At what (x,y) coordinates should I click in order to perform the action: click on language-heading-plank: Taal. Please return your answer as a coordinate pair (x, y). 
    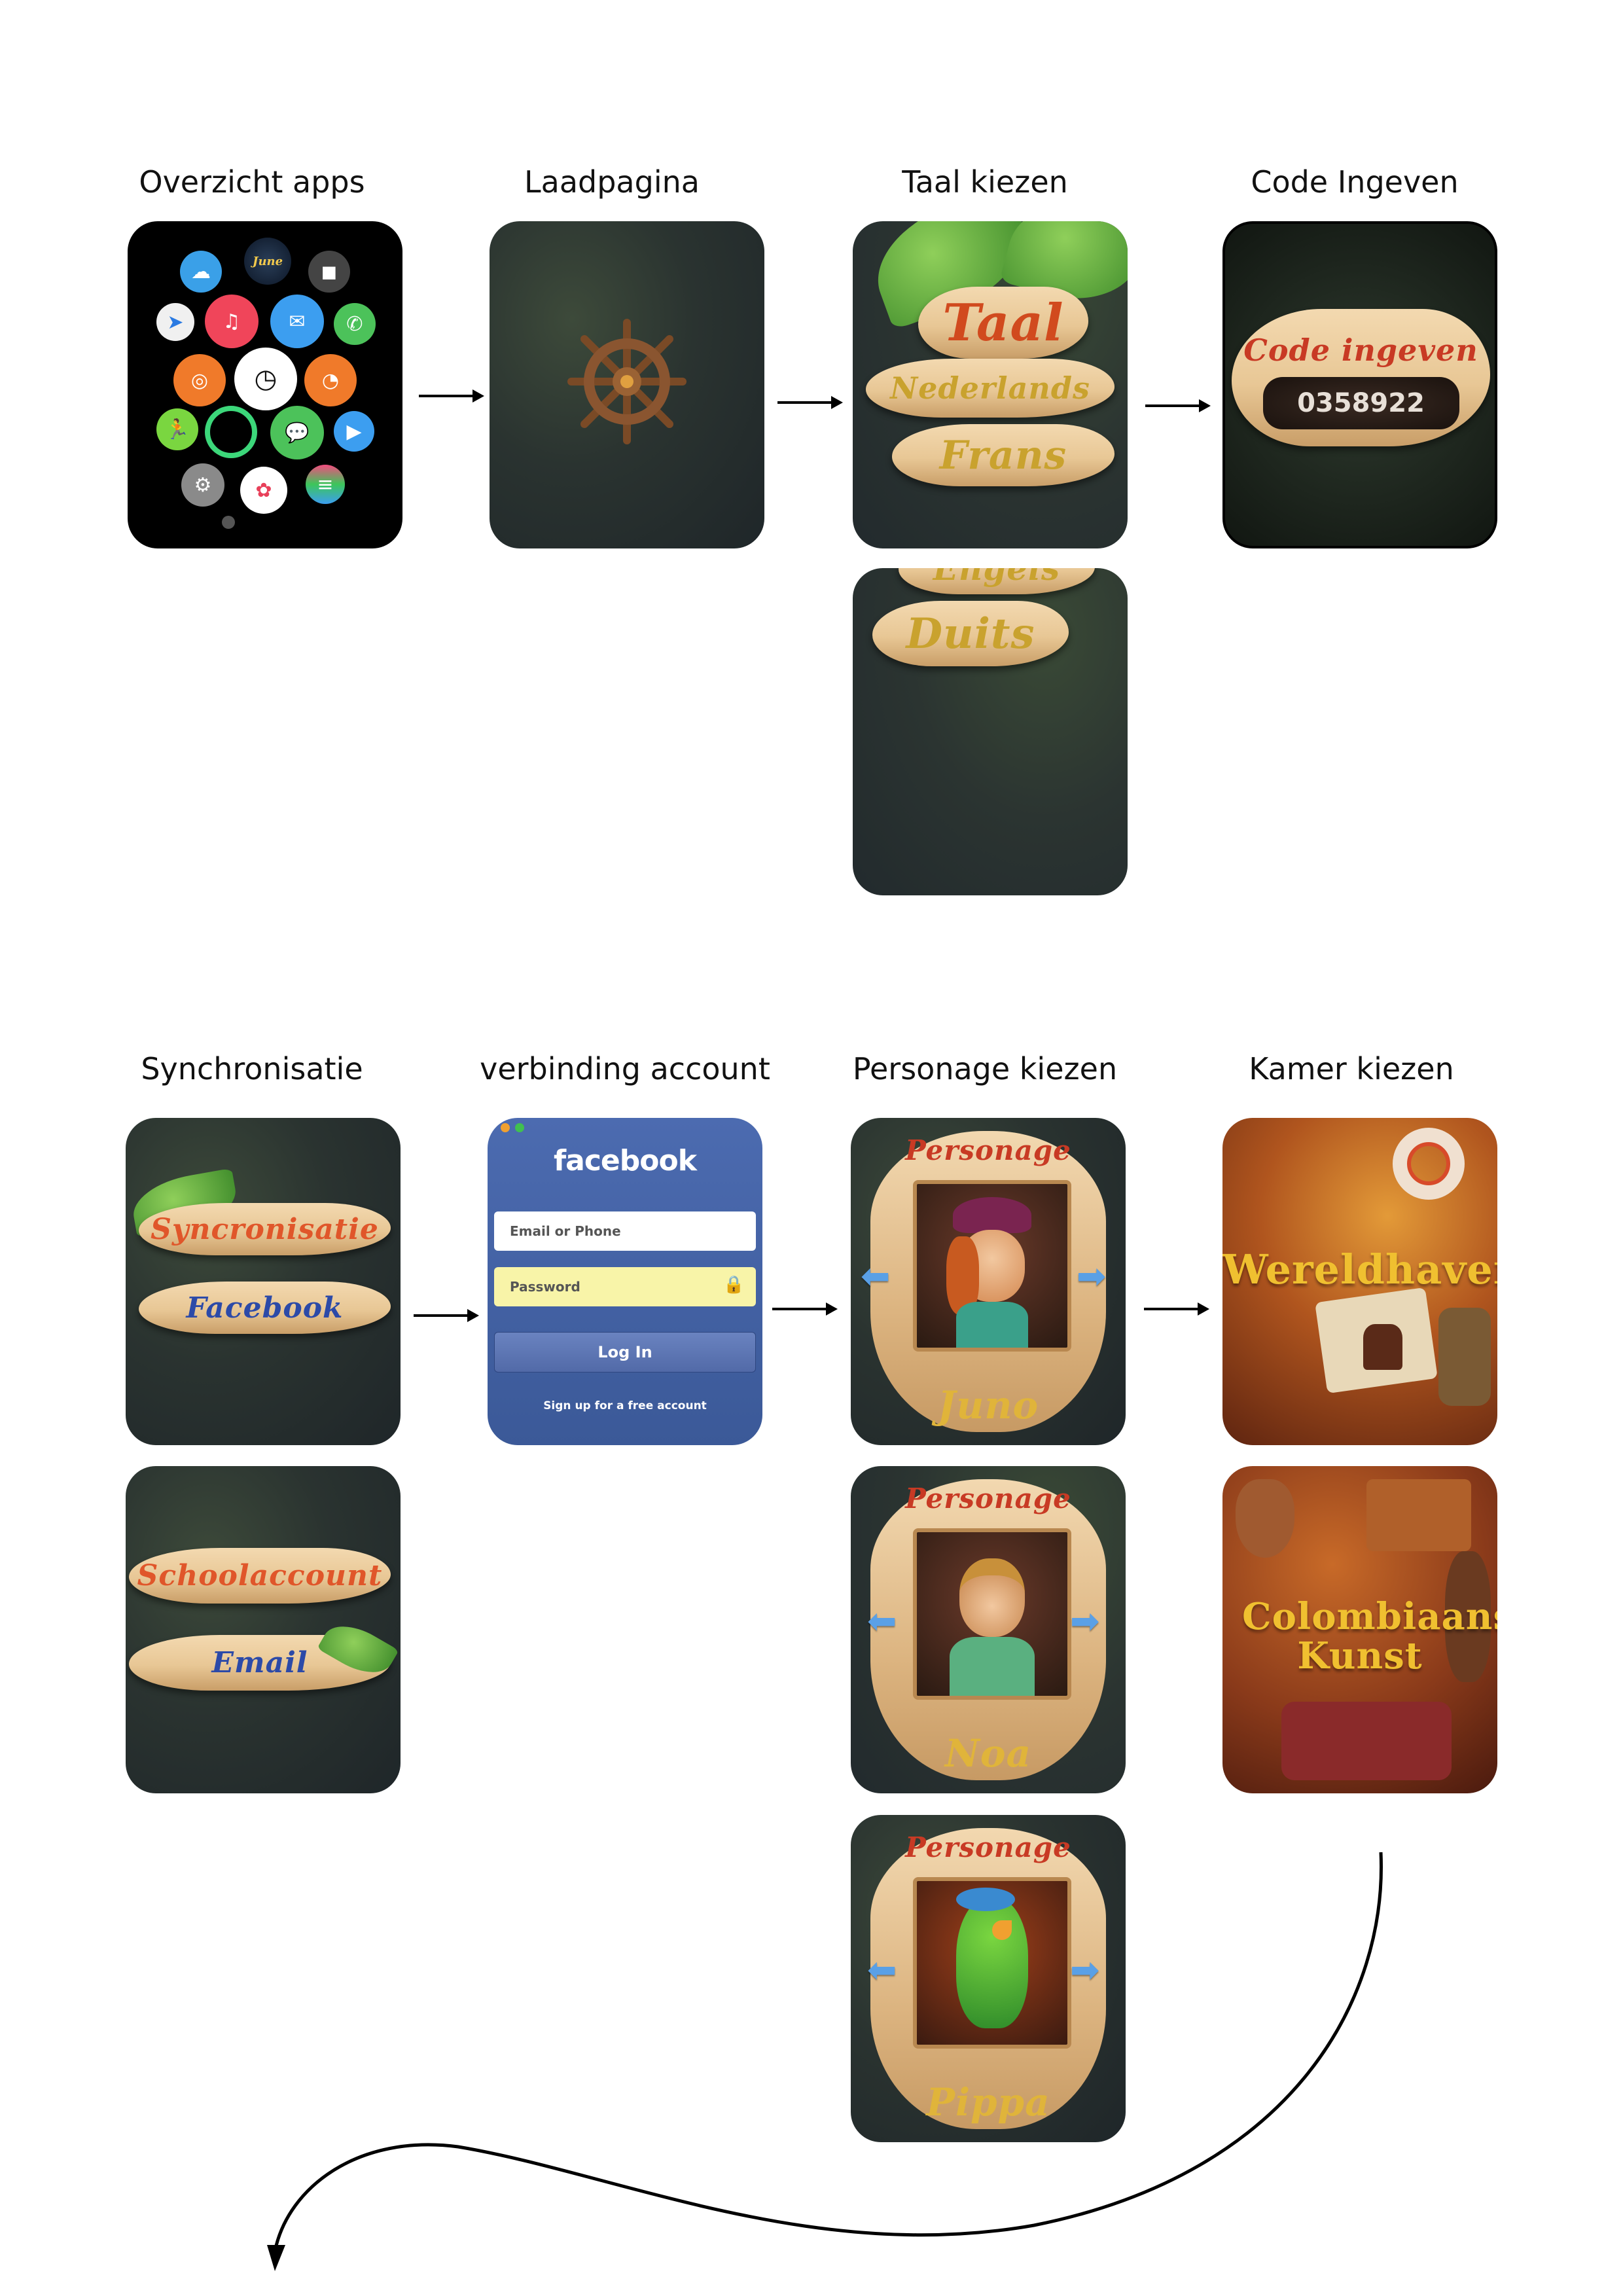
    Looking at the image, I should click on (1003, 323).